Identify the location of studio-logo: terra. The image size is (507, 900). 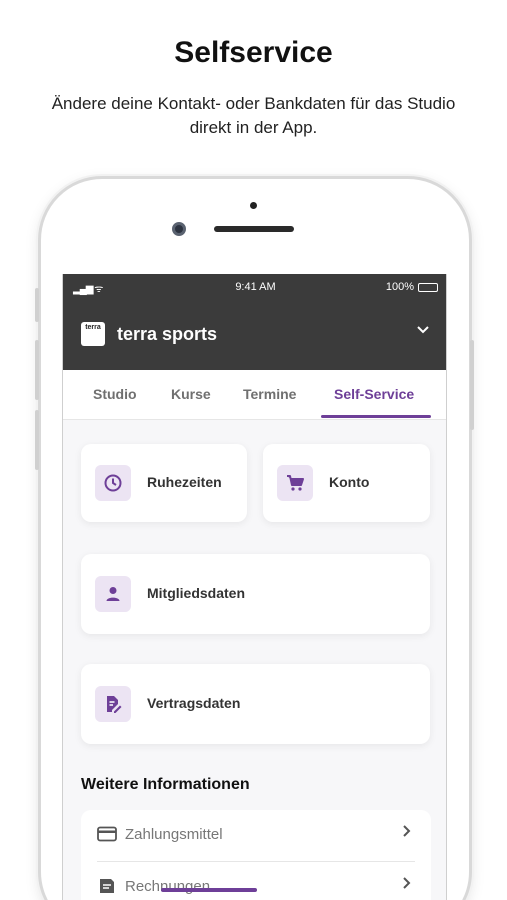
(93, 334).